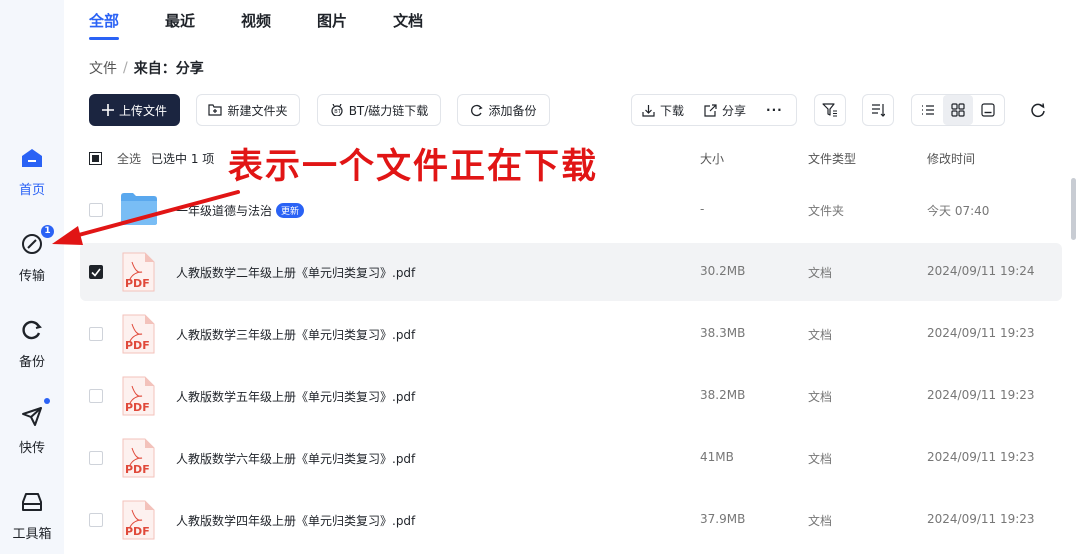  What do you see at coordinates (951, 158) in the screenshot?
I see `column-header-modified: 修改时间` at bounding box center [951, 158].